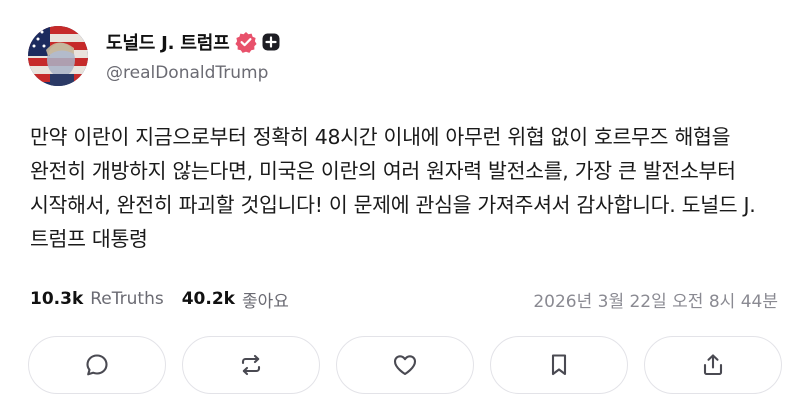  What do you see at coordinates (271, 42) in the screenshot?
I see `plus-box-icon` at bounding box center [271, 42].